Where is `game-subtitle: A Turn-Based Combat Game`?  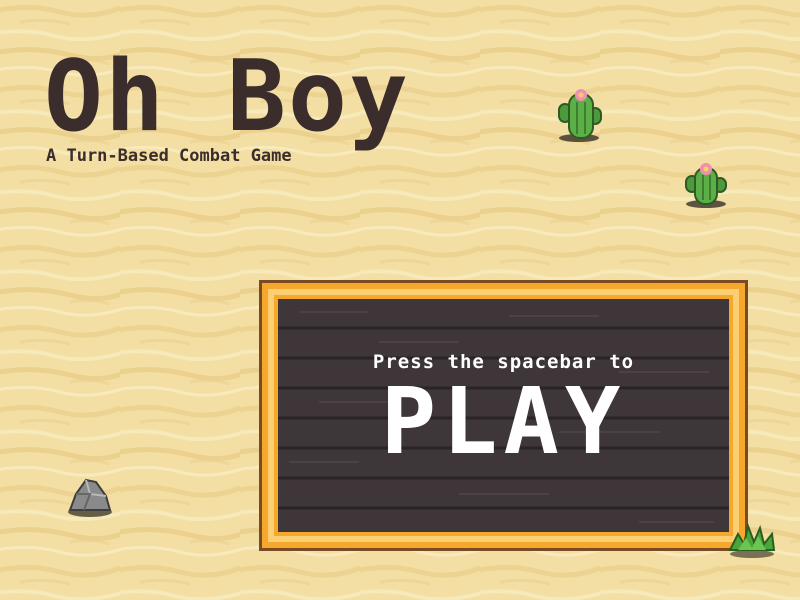
game-subtitle: A Turn-Based Combat Game is located at coordinates (169, 156).